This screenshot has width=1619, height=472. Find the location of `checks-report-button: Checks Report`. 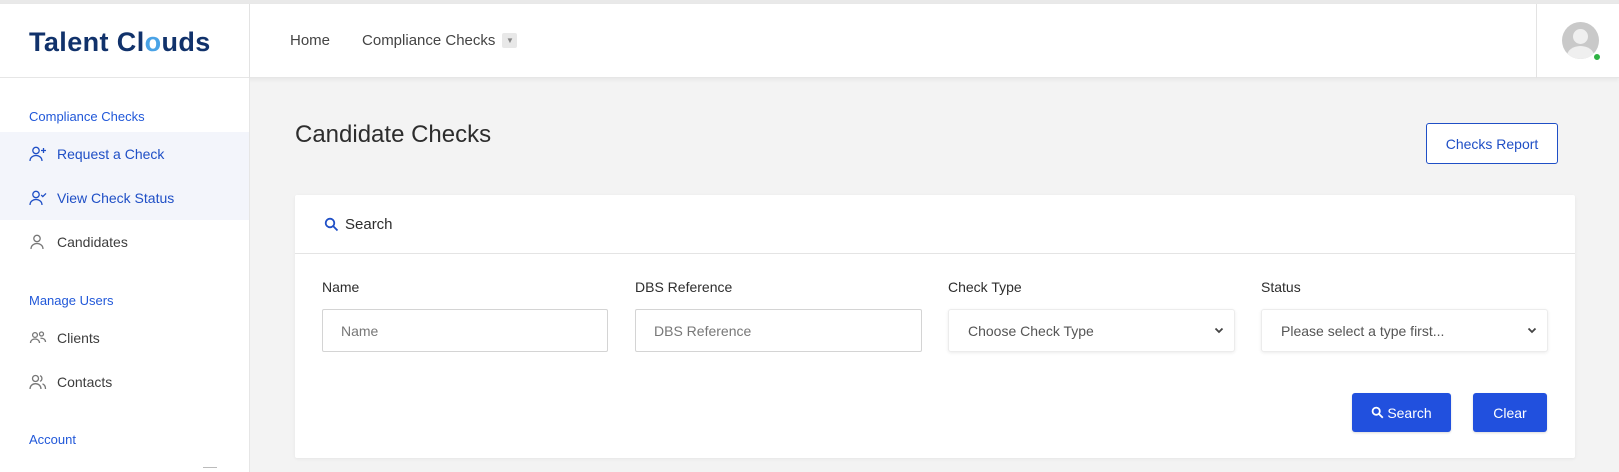

checks-report-button: Checks Report is located at coordinates (1492, 143).